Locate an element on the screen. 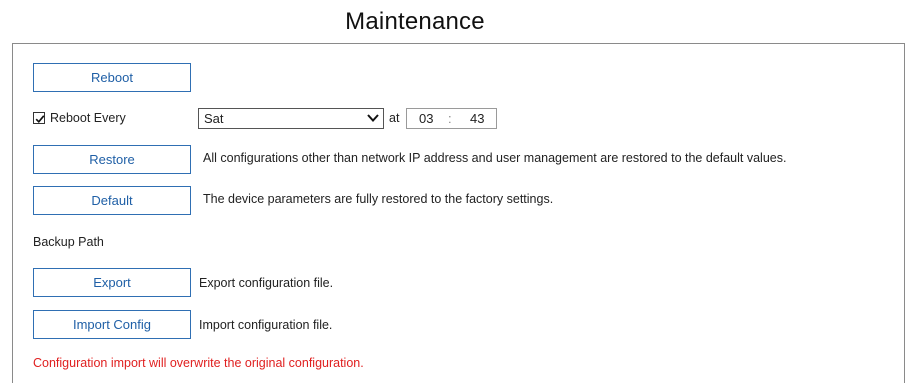 The width and height of the screenshot is (906, 383). reboot-time-field: 03 : 43 is located at coordinates (451, 118).